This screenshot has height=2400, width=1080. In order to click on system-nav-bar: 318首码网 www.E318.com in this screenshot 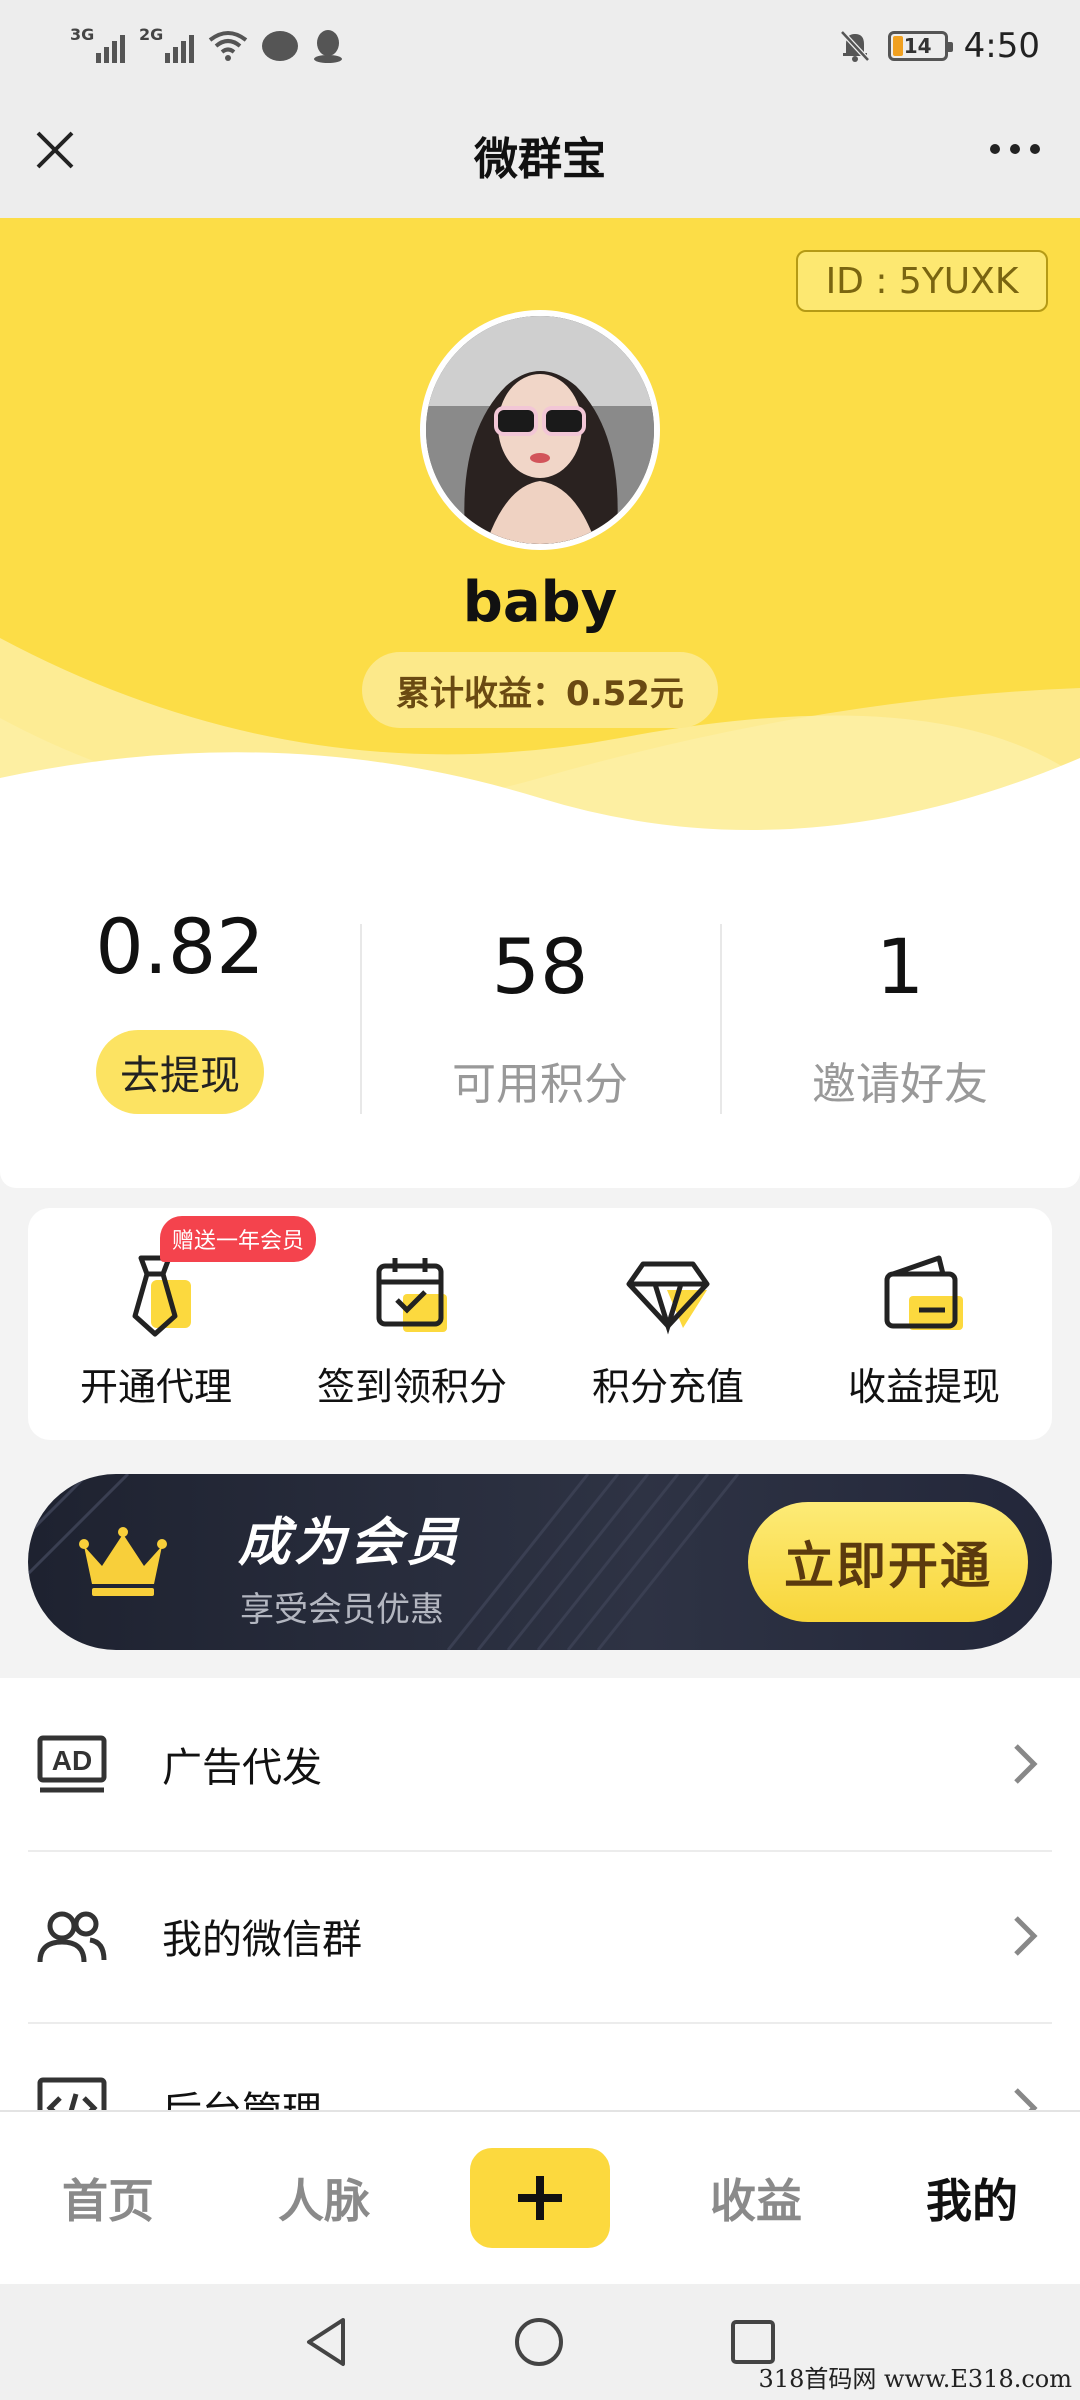, I will do `click(540, 2342)`.